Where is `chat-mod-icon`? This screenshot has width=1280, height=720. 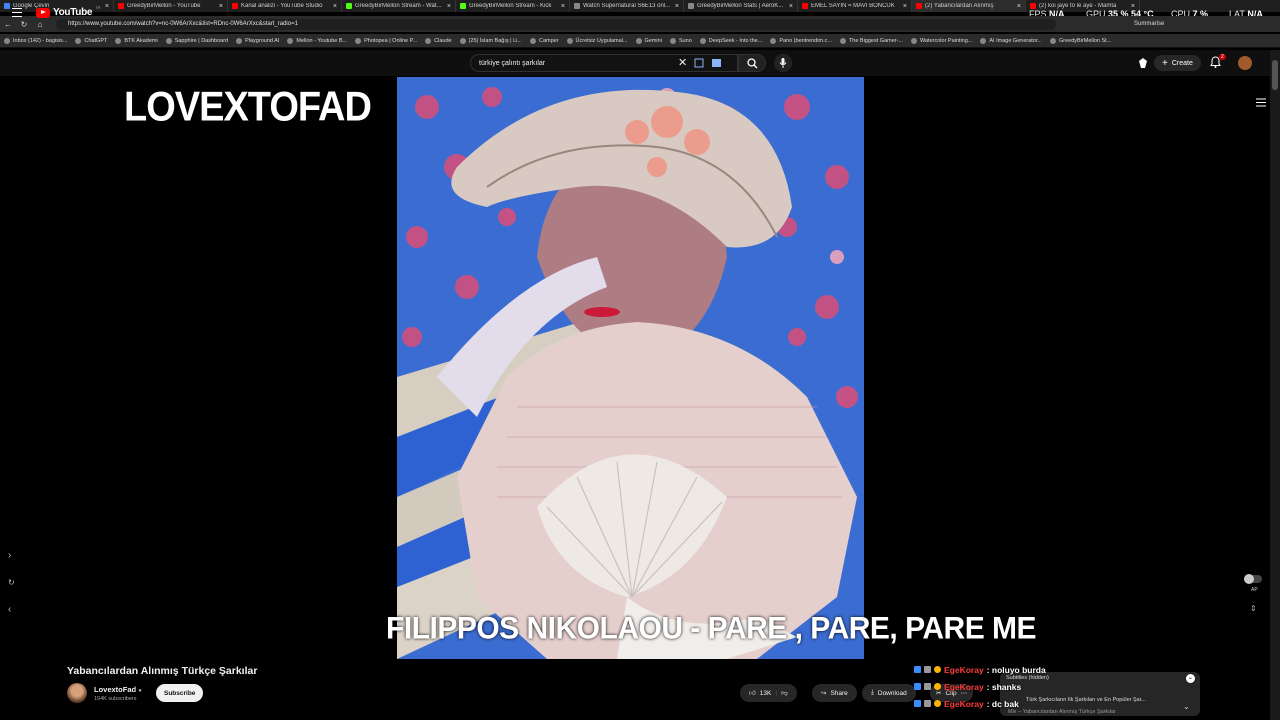 chat-mod-icon is located at coordinates (927, 703).